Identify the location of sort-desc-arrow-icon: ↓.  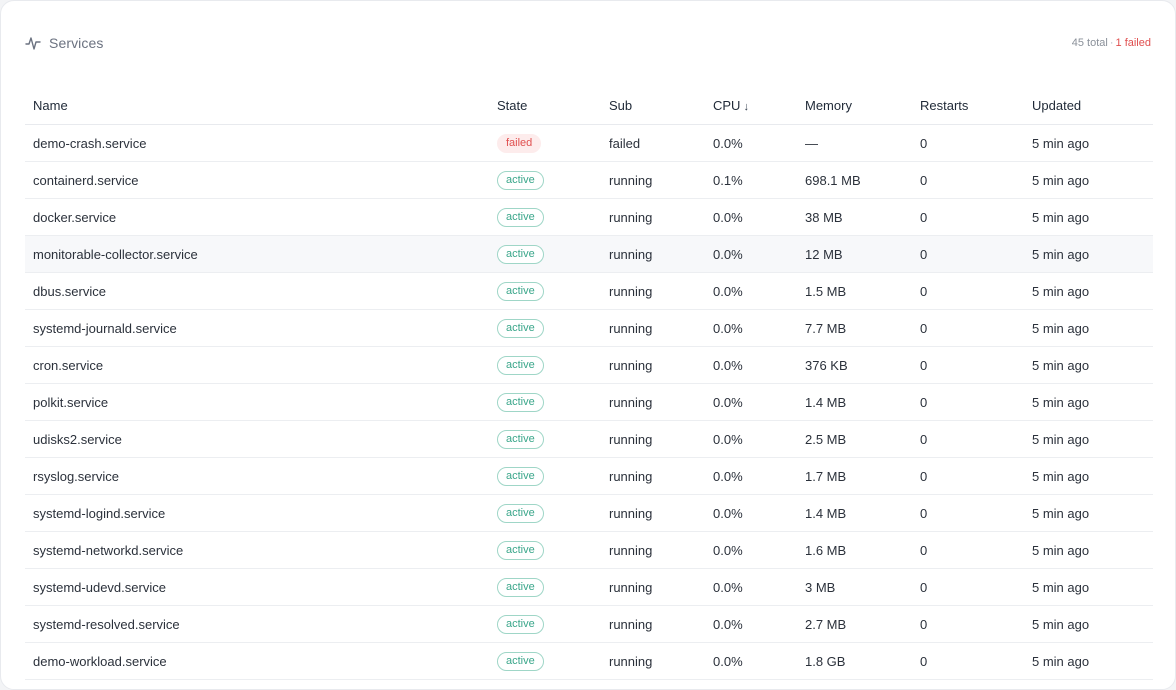
(746, 107).